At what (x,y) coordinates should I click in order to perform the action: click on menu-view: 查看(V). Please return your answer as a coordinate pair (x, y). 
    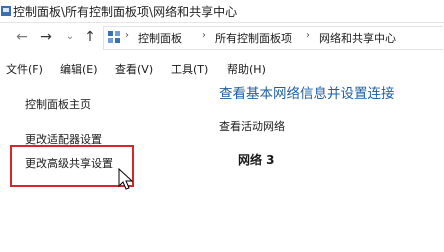
    Looking at the image, I should click on (134, 69).